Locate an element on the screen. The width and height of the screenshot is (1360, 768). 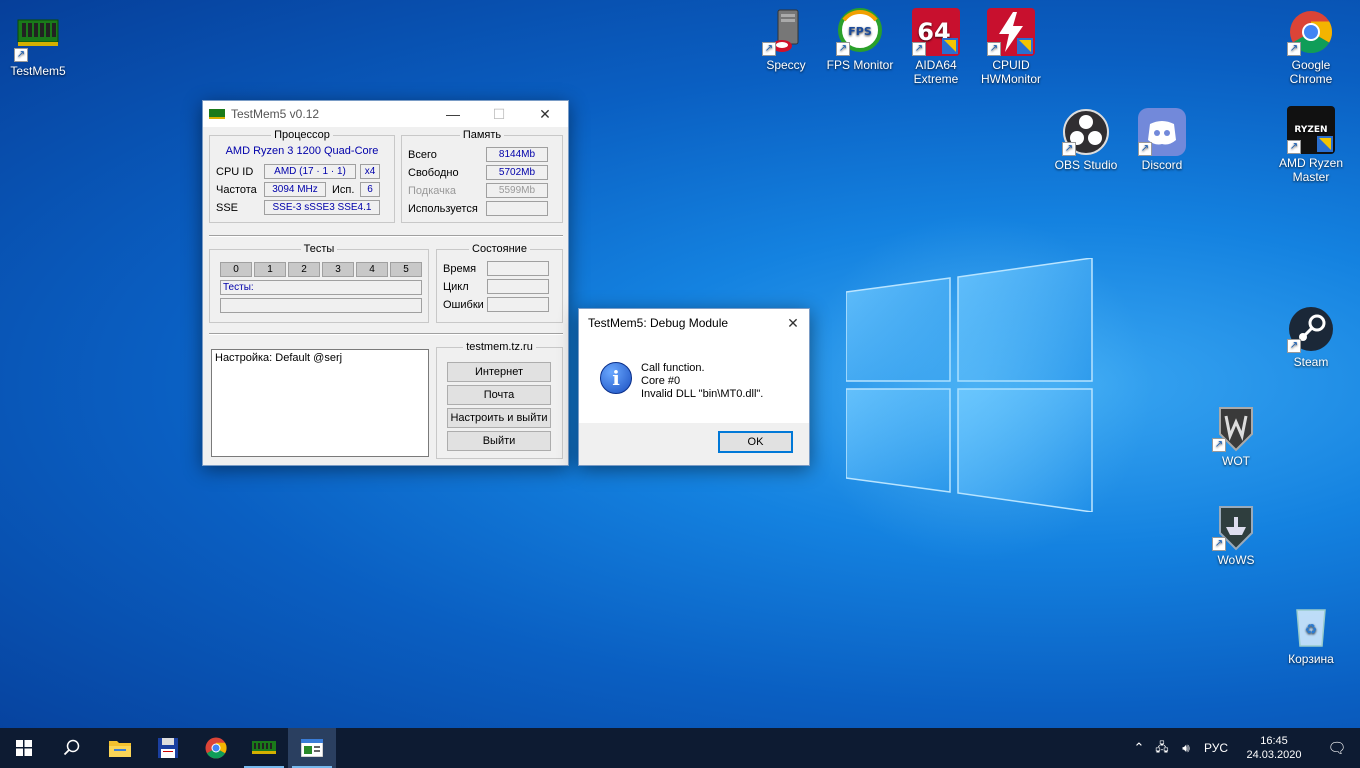
clock-date: 24.03.2020 is located at coordinates (1274, 755).